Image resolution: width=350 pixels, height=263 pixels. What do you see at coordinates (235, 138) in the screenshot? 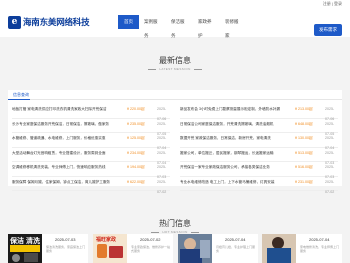
I see `news-title: 数据开荒 家政保洁服务，日常保洁，新房开荒，家电清洗` at bounding box center [235, 138].